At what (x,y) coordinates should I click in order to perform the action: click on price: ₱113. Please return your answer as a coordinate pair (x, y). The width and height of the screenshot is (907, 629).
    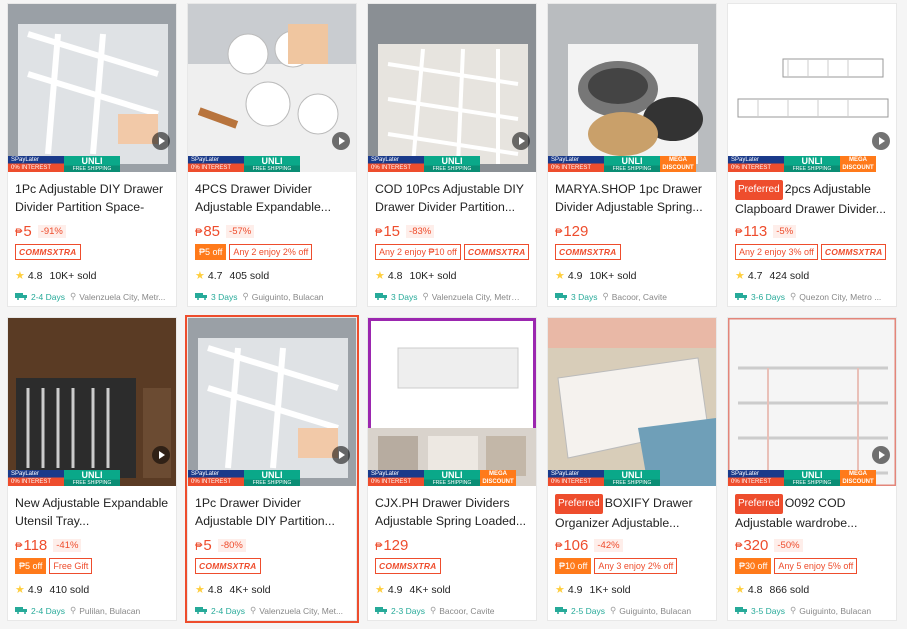
    Looking at the image, I should click on (751, 231).